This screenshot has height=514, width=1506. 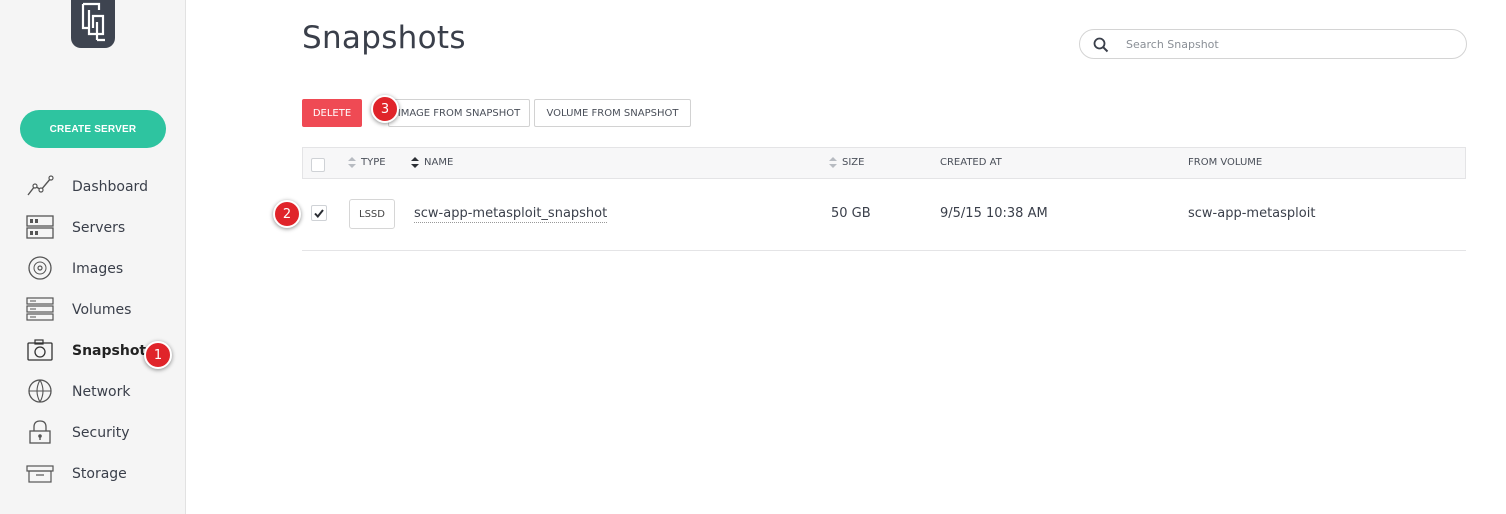 I want to click on sidebar-item-label: Snapshots, so click(x=113, y=350).